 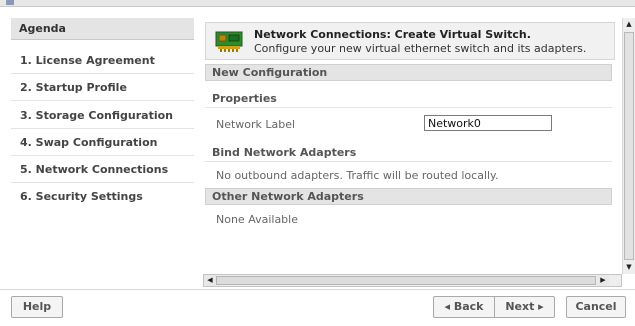 I want to click on vertical-scrollbar: ▲ ▼, so click(x=628, y=146).